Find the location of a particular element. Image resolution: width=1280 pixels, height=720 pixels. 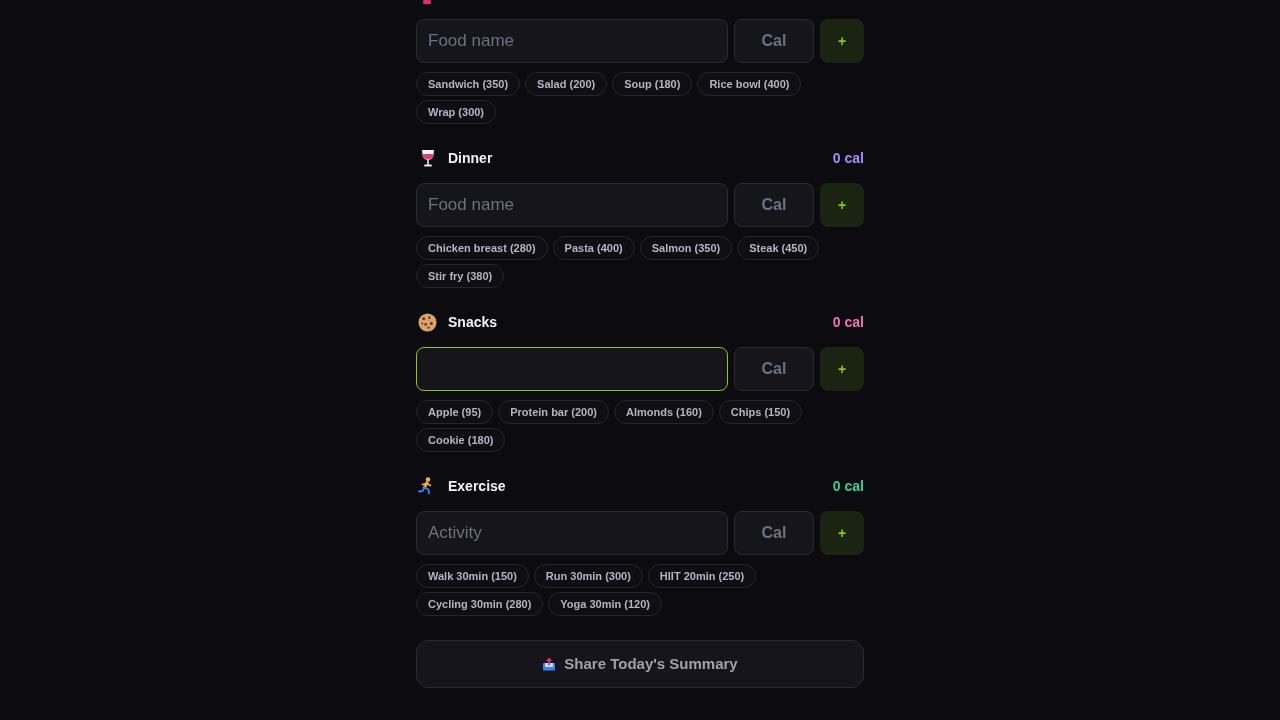

quick-add-chip: Pasta (400) is located at coordinates (593, 248).